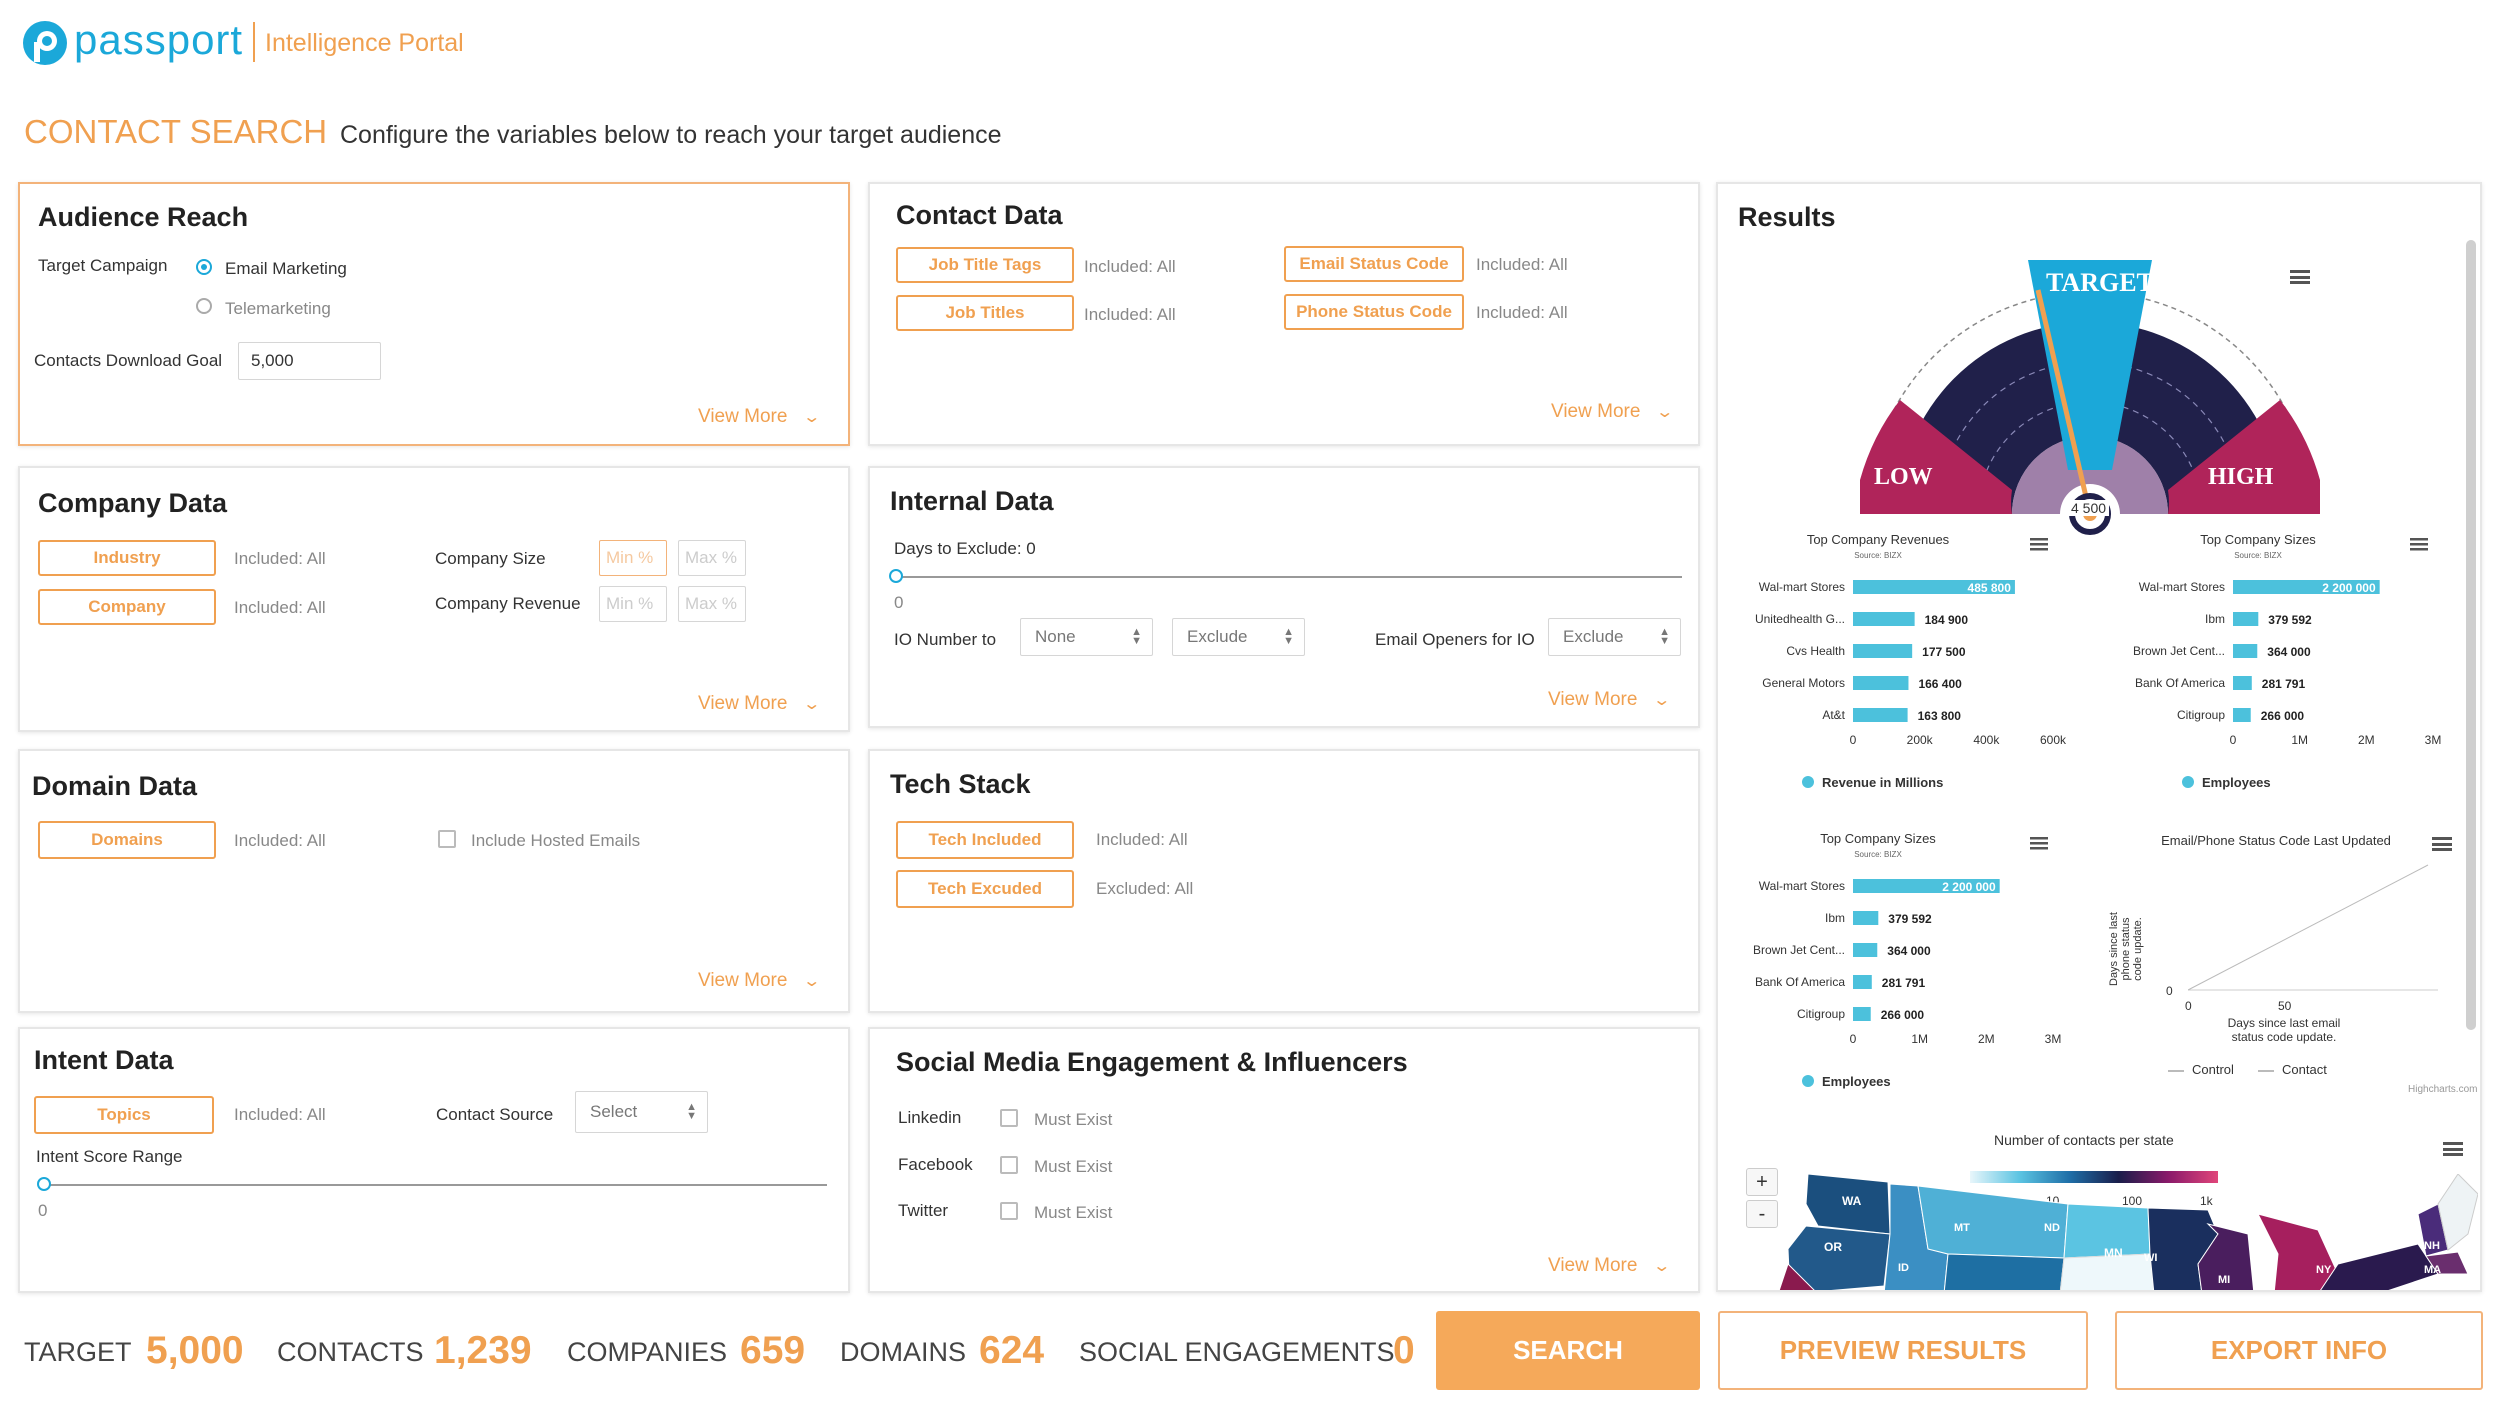 The image size is (2500, 1406). Describe the element at coordinates (1614, 637) in the screenshot. I see `email-openers-select: Exclude ▲ ▼` at that location.